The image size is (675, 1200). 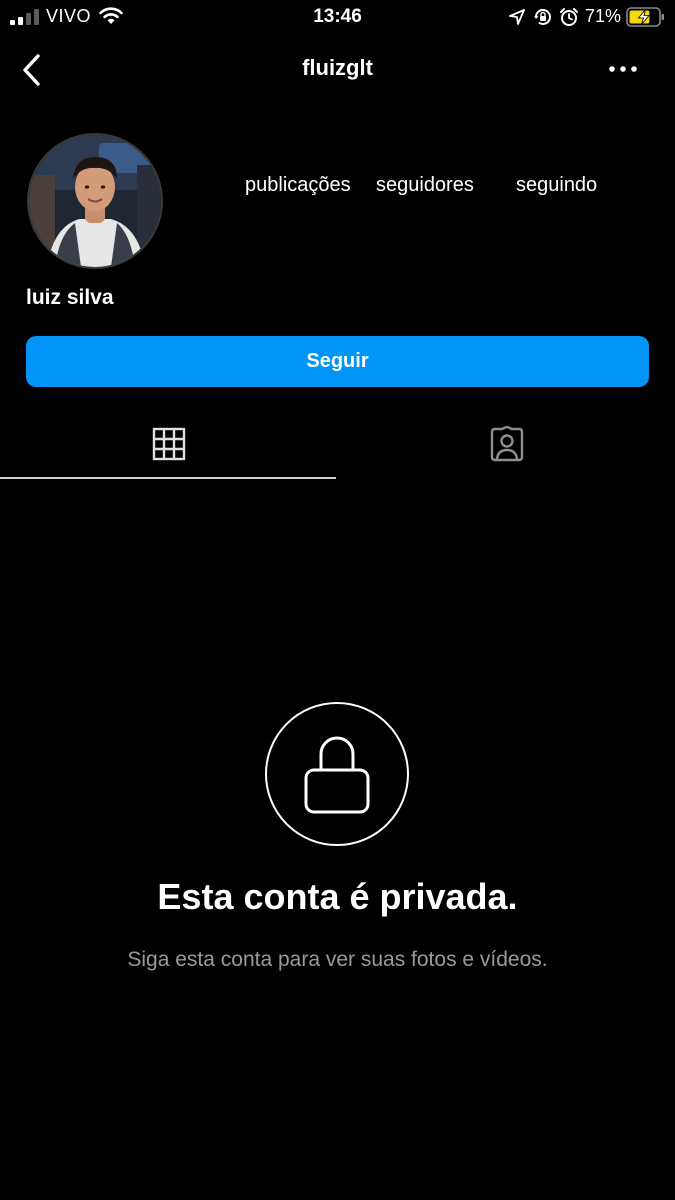 I want to click on tagged-person-icon, so click(x=506, y=444).